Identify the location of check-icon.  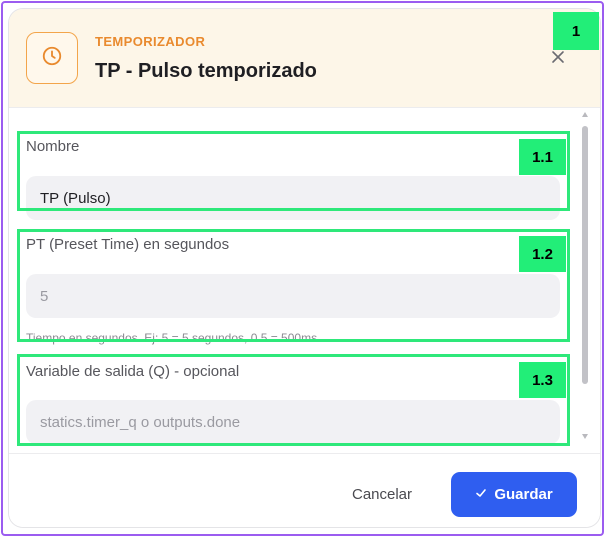
(481, 494).